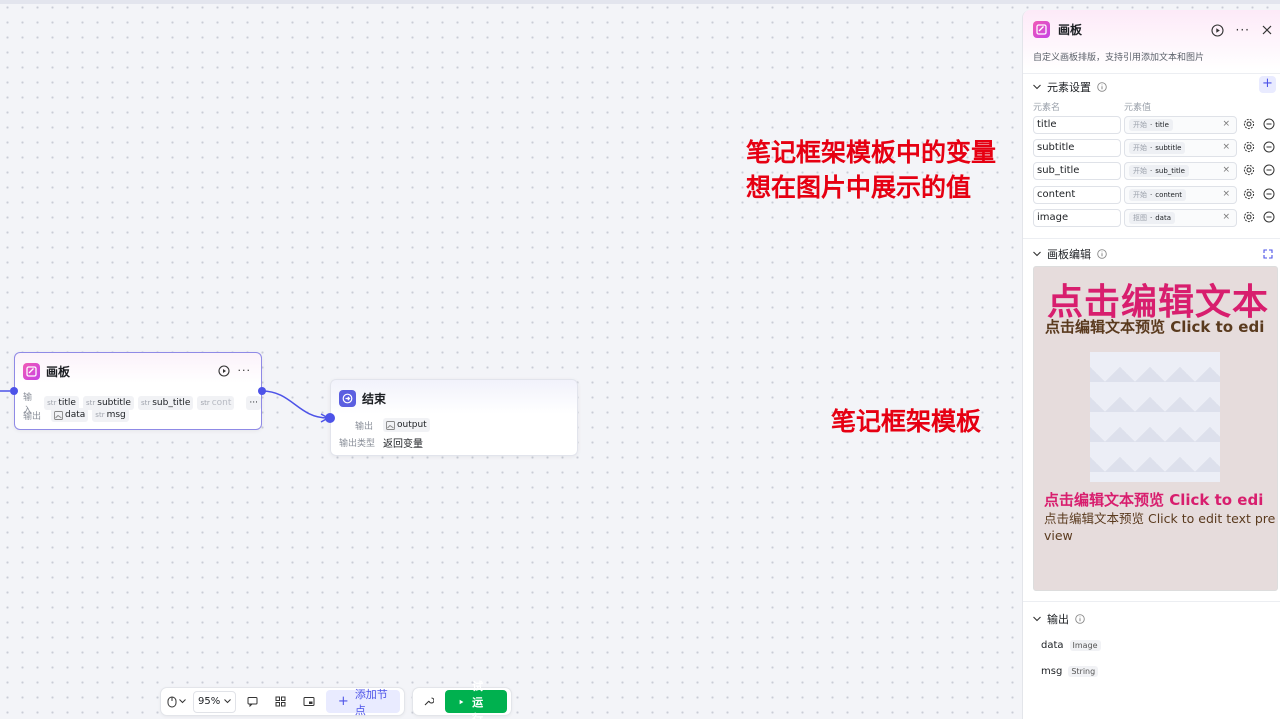  I want to click on element-name-input: sub_title, so click(1077, 171).